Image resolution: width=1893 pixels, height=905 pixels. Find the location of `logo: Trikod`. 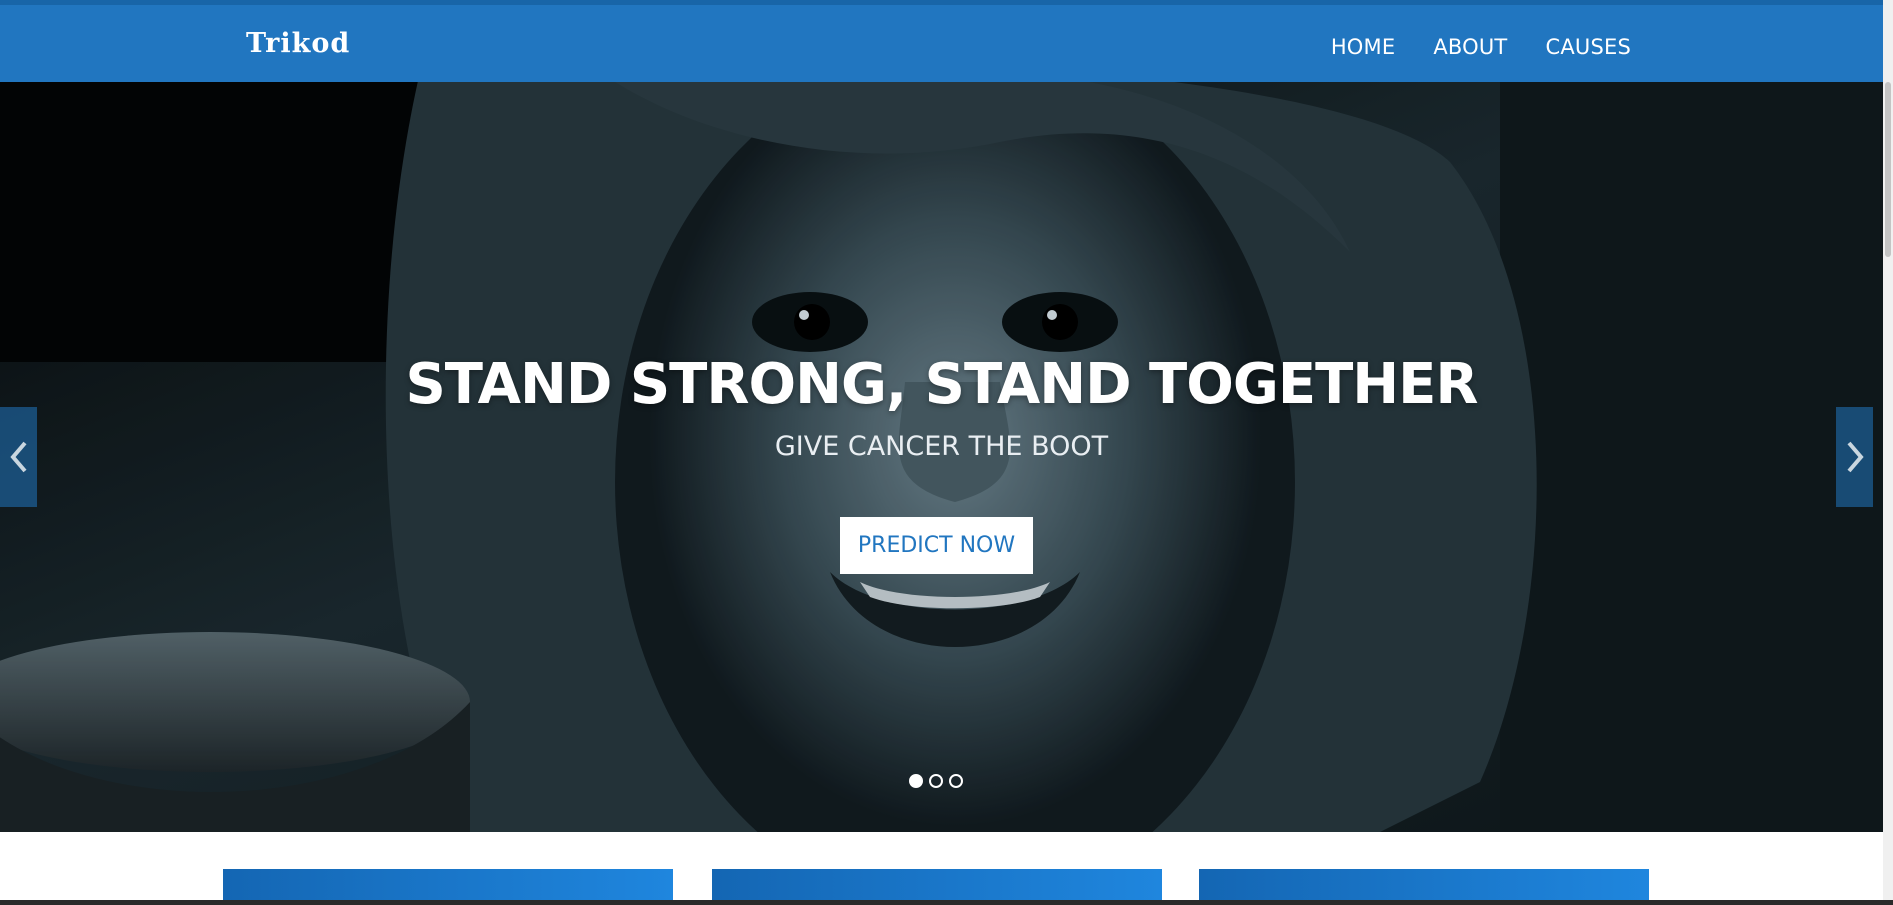

logo: Trikod is located at coordinates (297, 44).